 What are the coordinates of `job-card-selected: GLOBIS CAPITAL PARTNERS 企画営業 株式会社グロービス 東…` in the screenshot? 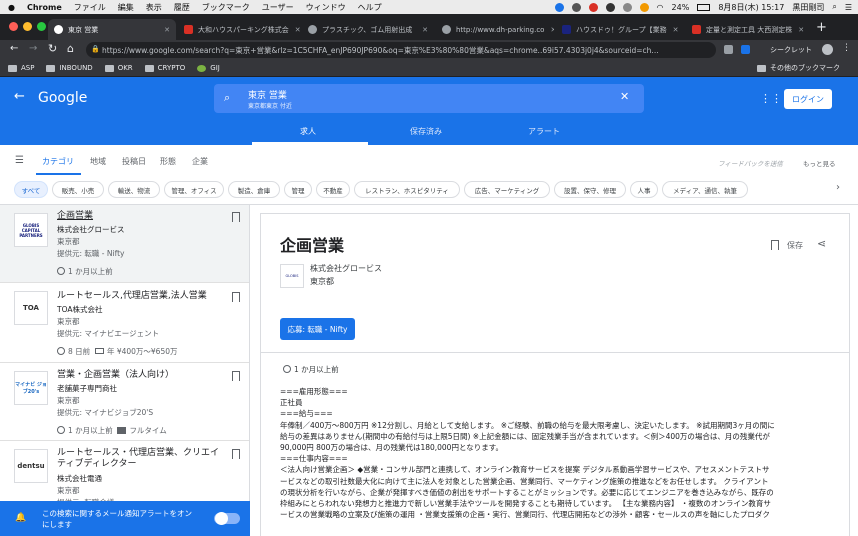 It's located at (124, 244).